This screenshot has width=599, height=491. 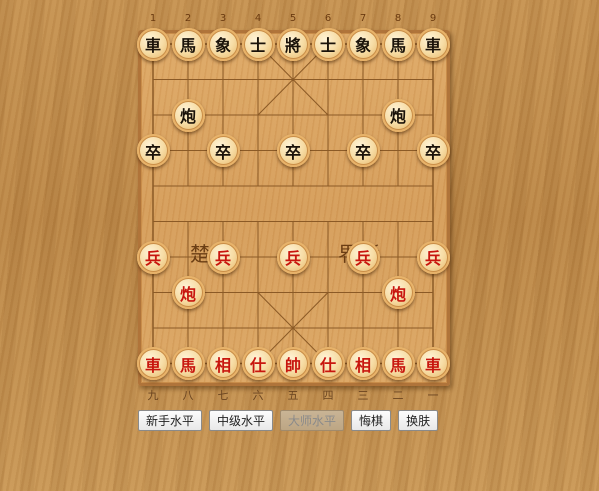 What do you see at coordinates (398, 395) in the screenshot?
I see `column-label: 二` at bounding box center [398, 395].